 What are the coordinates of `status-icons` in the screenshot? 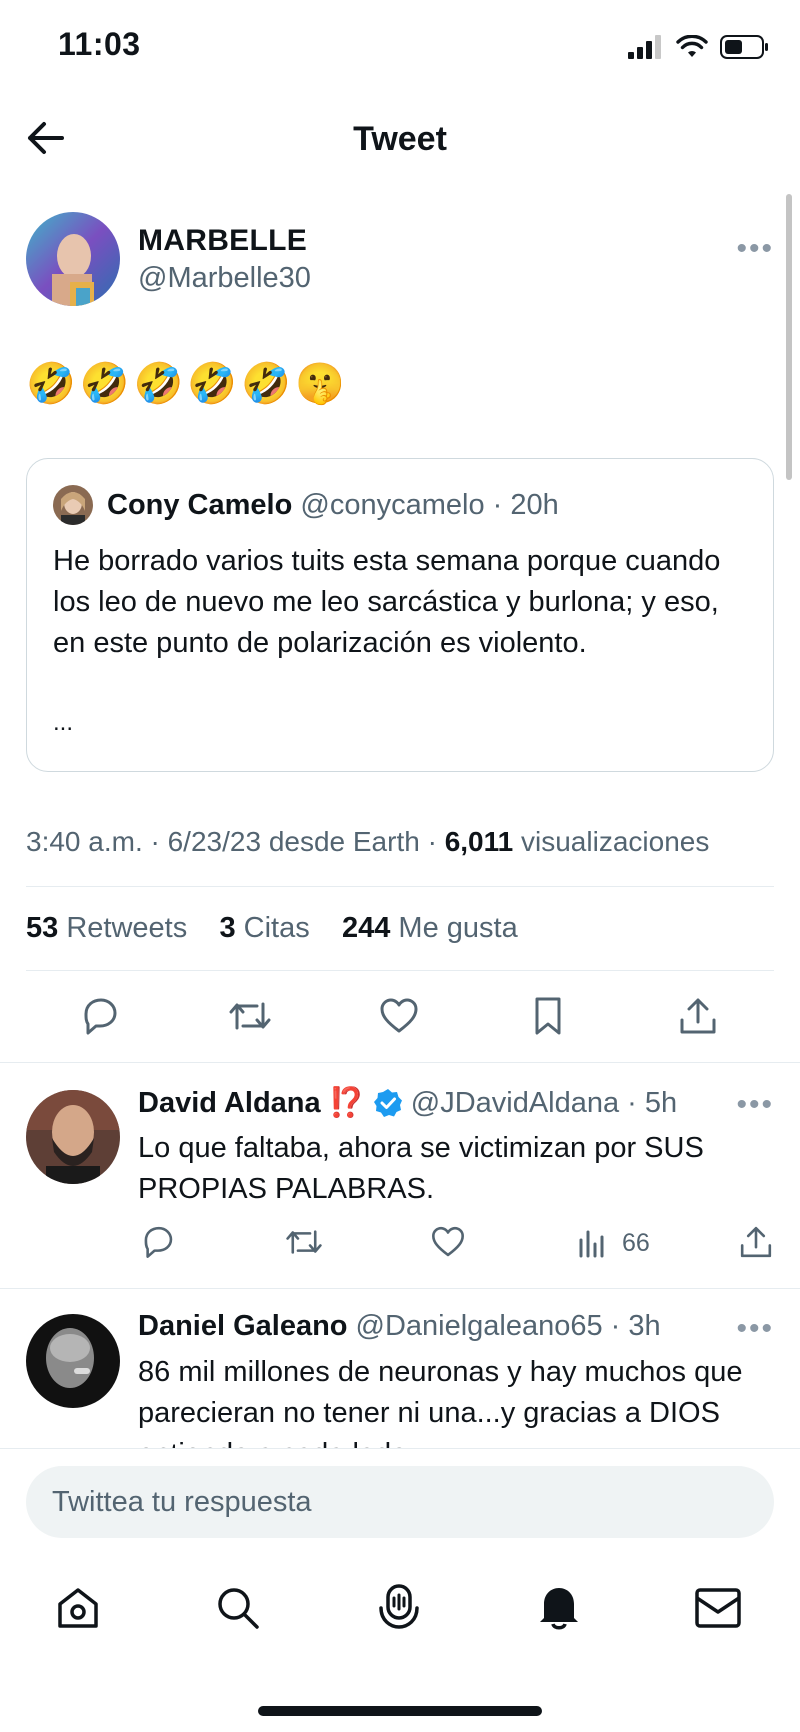 It's located at (699, 47).